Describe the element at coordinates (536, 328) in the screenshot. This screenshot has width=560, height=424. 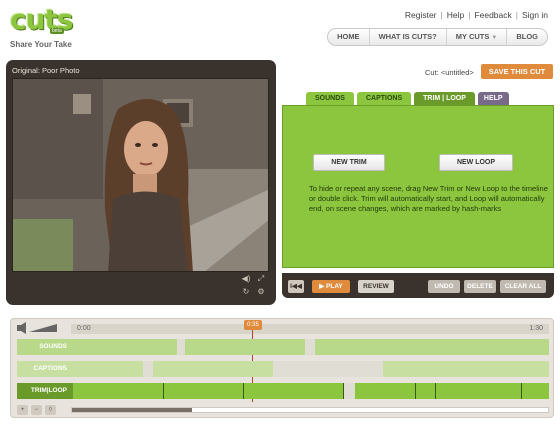
I see `timeline-end-time: 1:30` at that location.